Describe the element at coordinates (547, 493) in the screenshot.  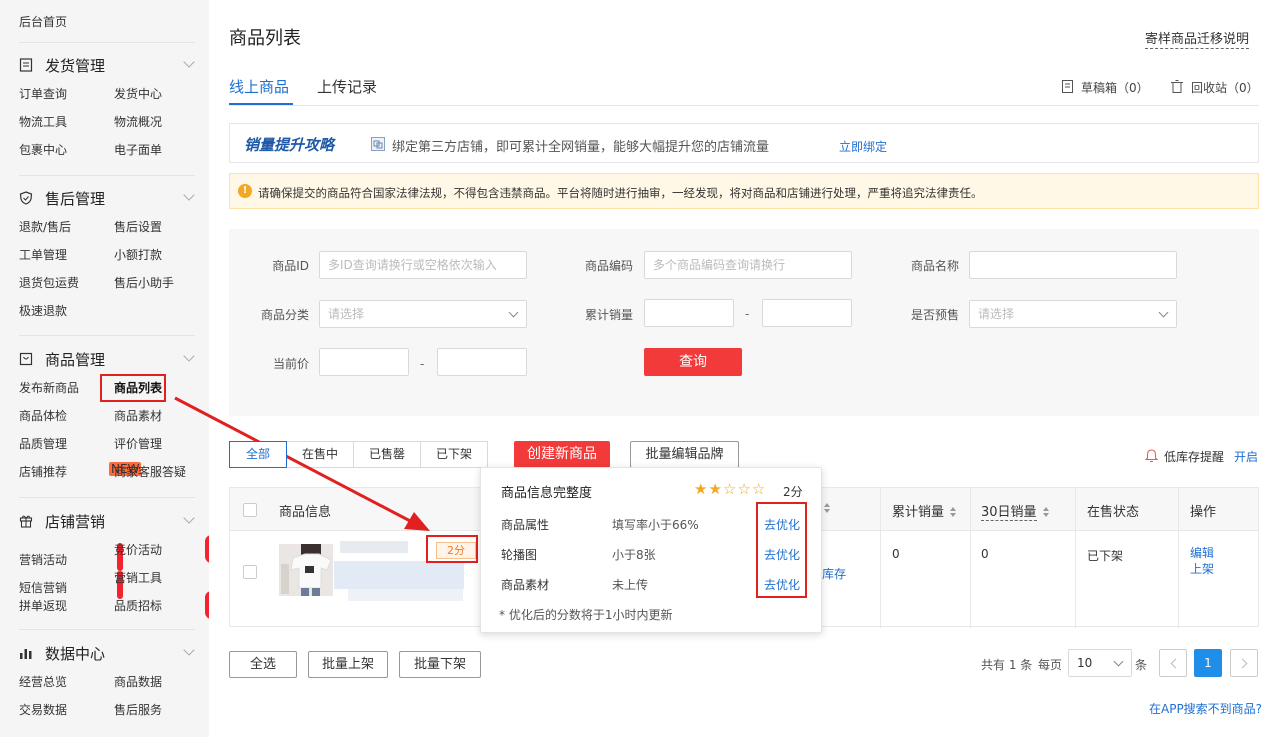
I see `popover-title: 商品信息完整度` at that location.